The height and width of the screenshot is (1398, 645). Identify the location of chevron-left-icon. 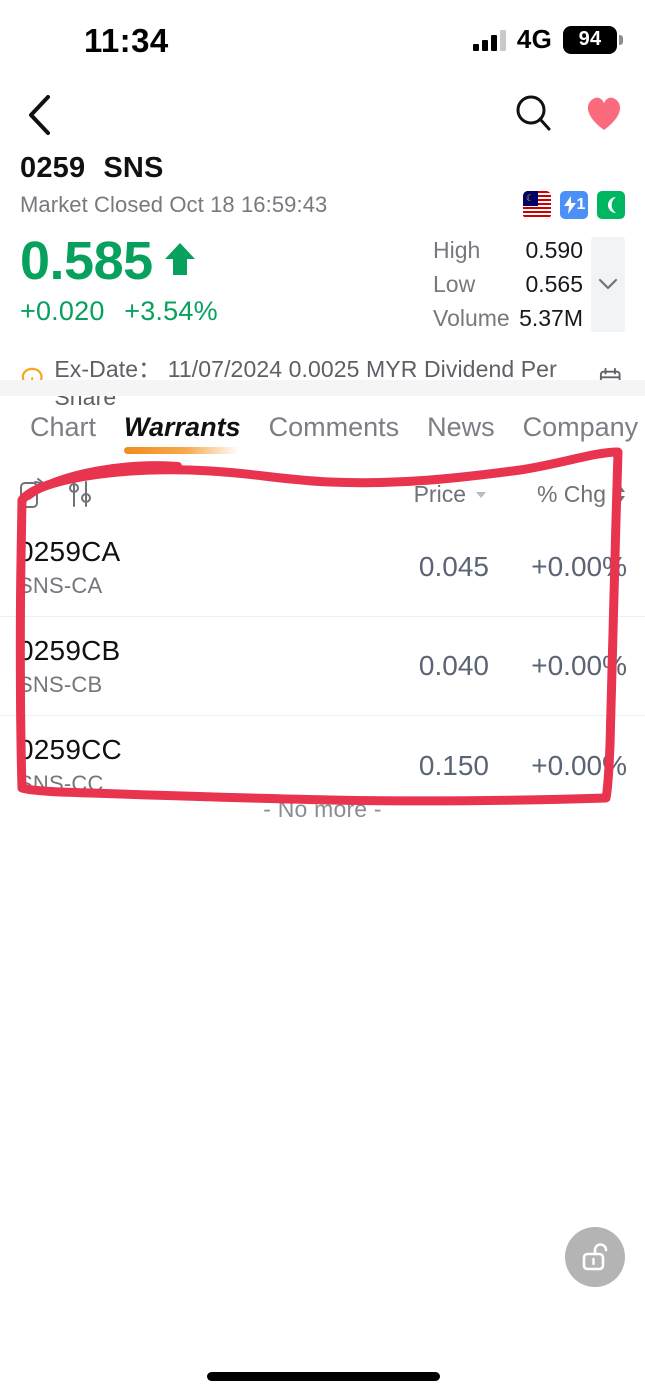
(39, 115).